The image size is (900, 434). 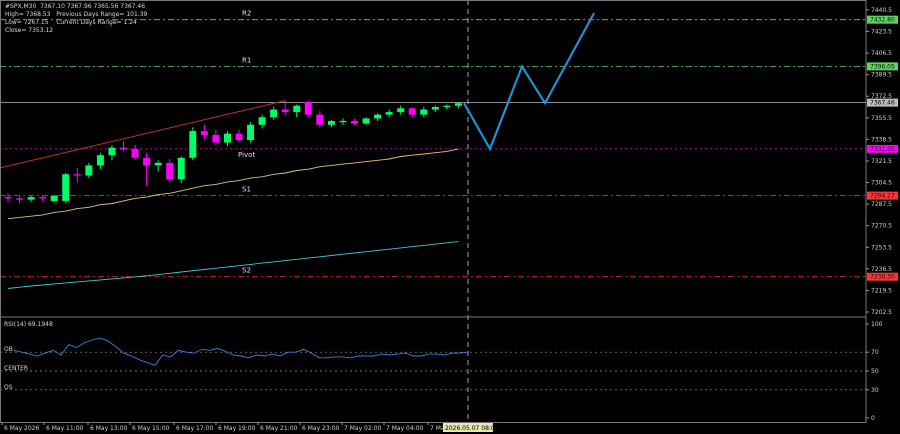 What do you see at coordinates (881, 161) in the screenshot?
I see `price-tick-label: 7321.5` at bounding box center [881, 161].